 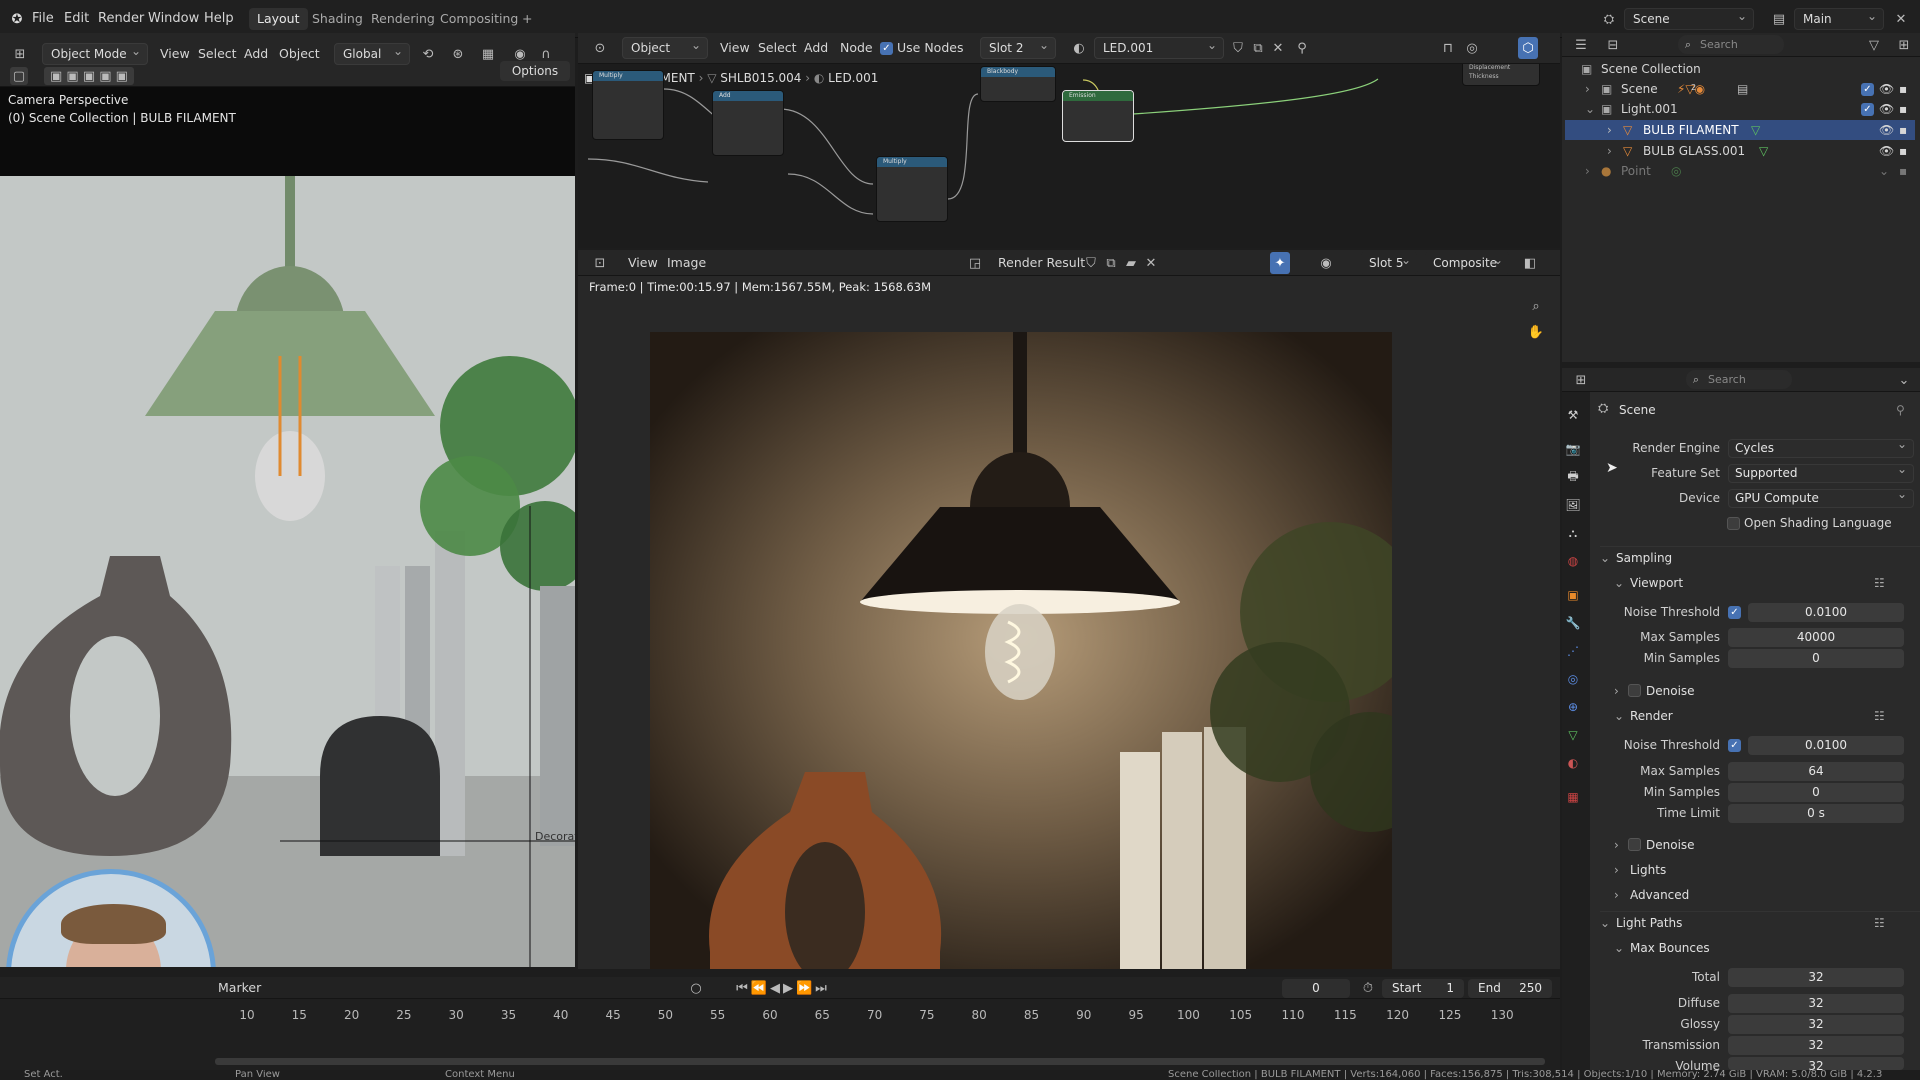 What do you see at coordinates (1740, 171) in the screenshot?
I see `outliner-row-point: › ● Point ◎ ⌄ ▪` at bounding box center [1740, 171].